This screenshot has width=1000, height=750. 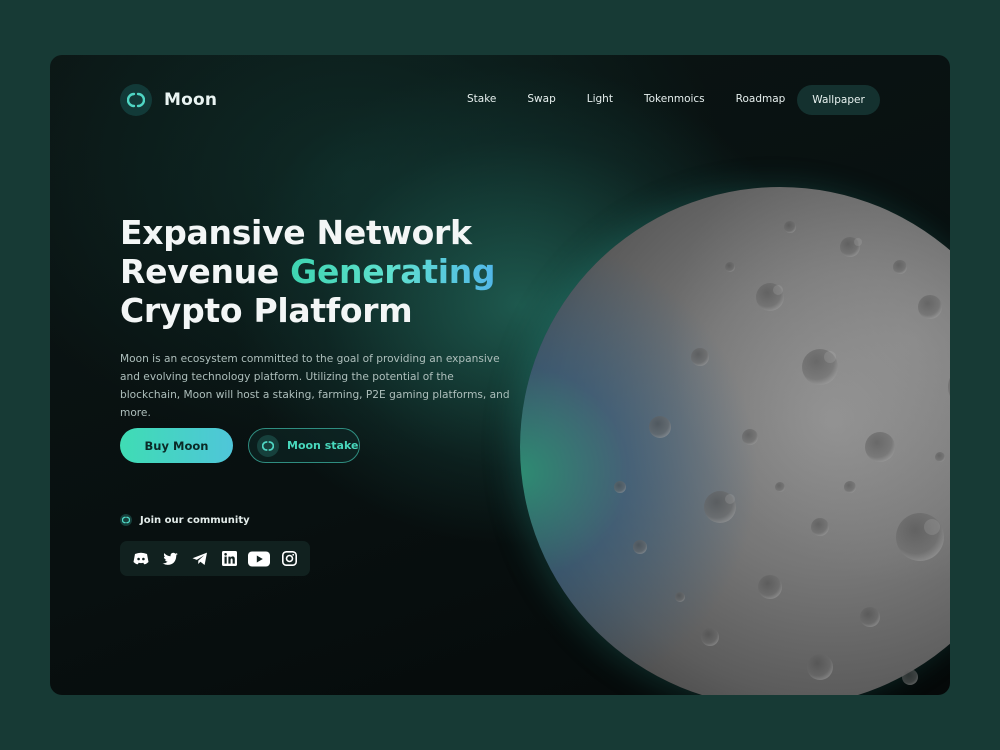 What do you see at coordinates (215, 558) in the screenshot?
I see `social-links` at bounding box center [215, 558].